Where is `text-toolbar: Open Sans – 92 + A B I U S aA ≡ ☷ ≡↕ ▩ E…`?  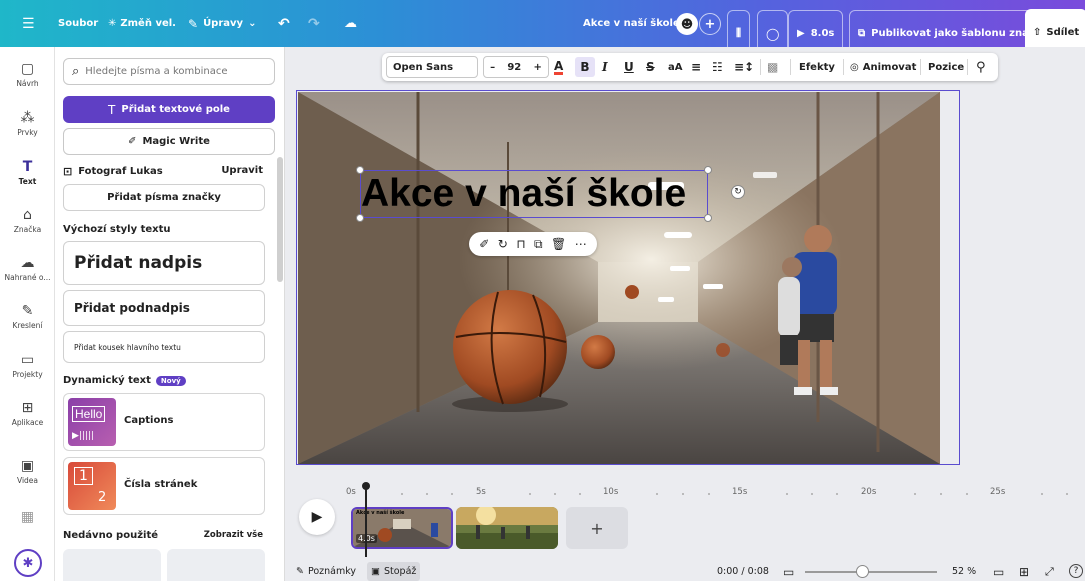
text-toolbar: Open Sans – 92 + A B I U S aA ≡ ☷ ≡↕ ▩ E… is located at coordinates (690, 67).